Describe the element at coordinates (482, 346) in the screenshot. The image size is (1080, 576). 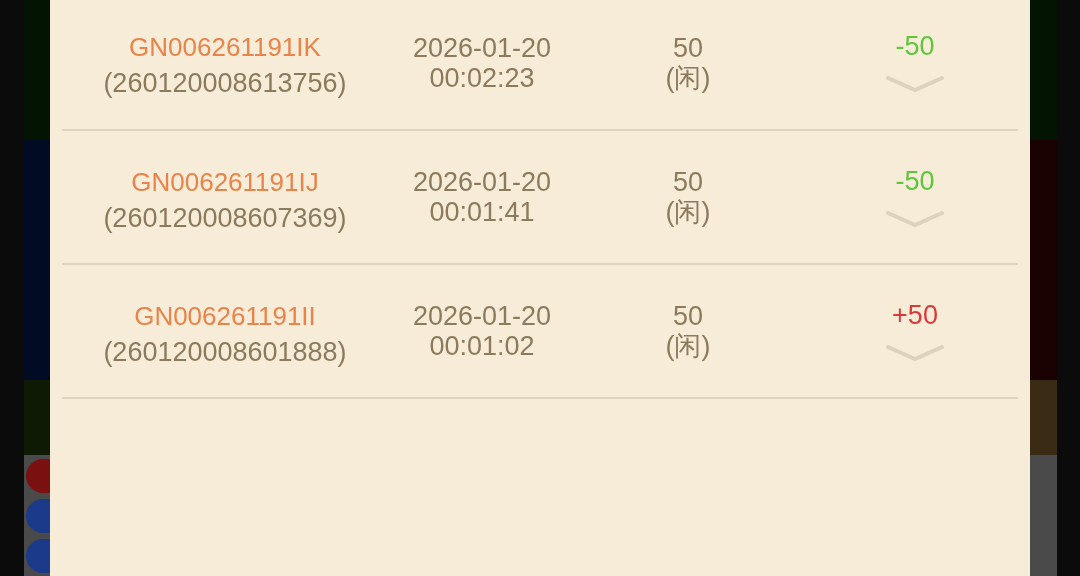
I see `time: 00:01:02` at that location.